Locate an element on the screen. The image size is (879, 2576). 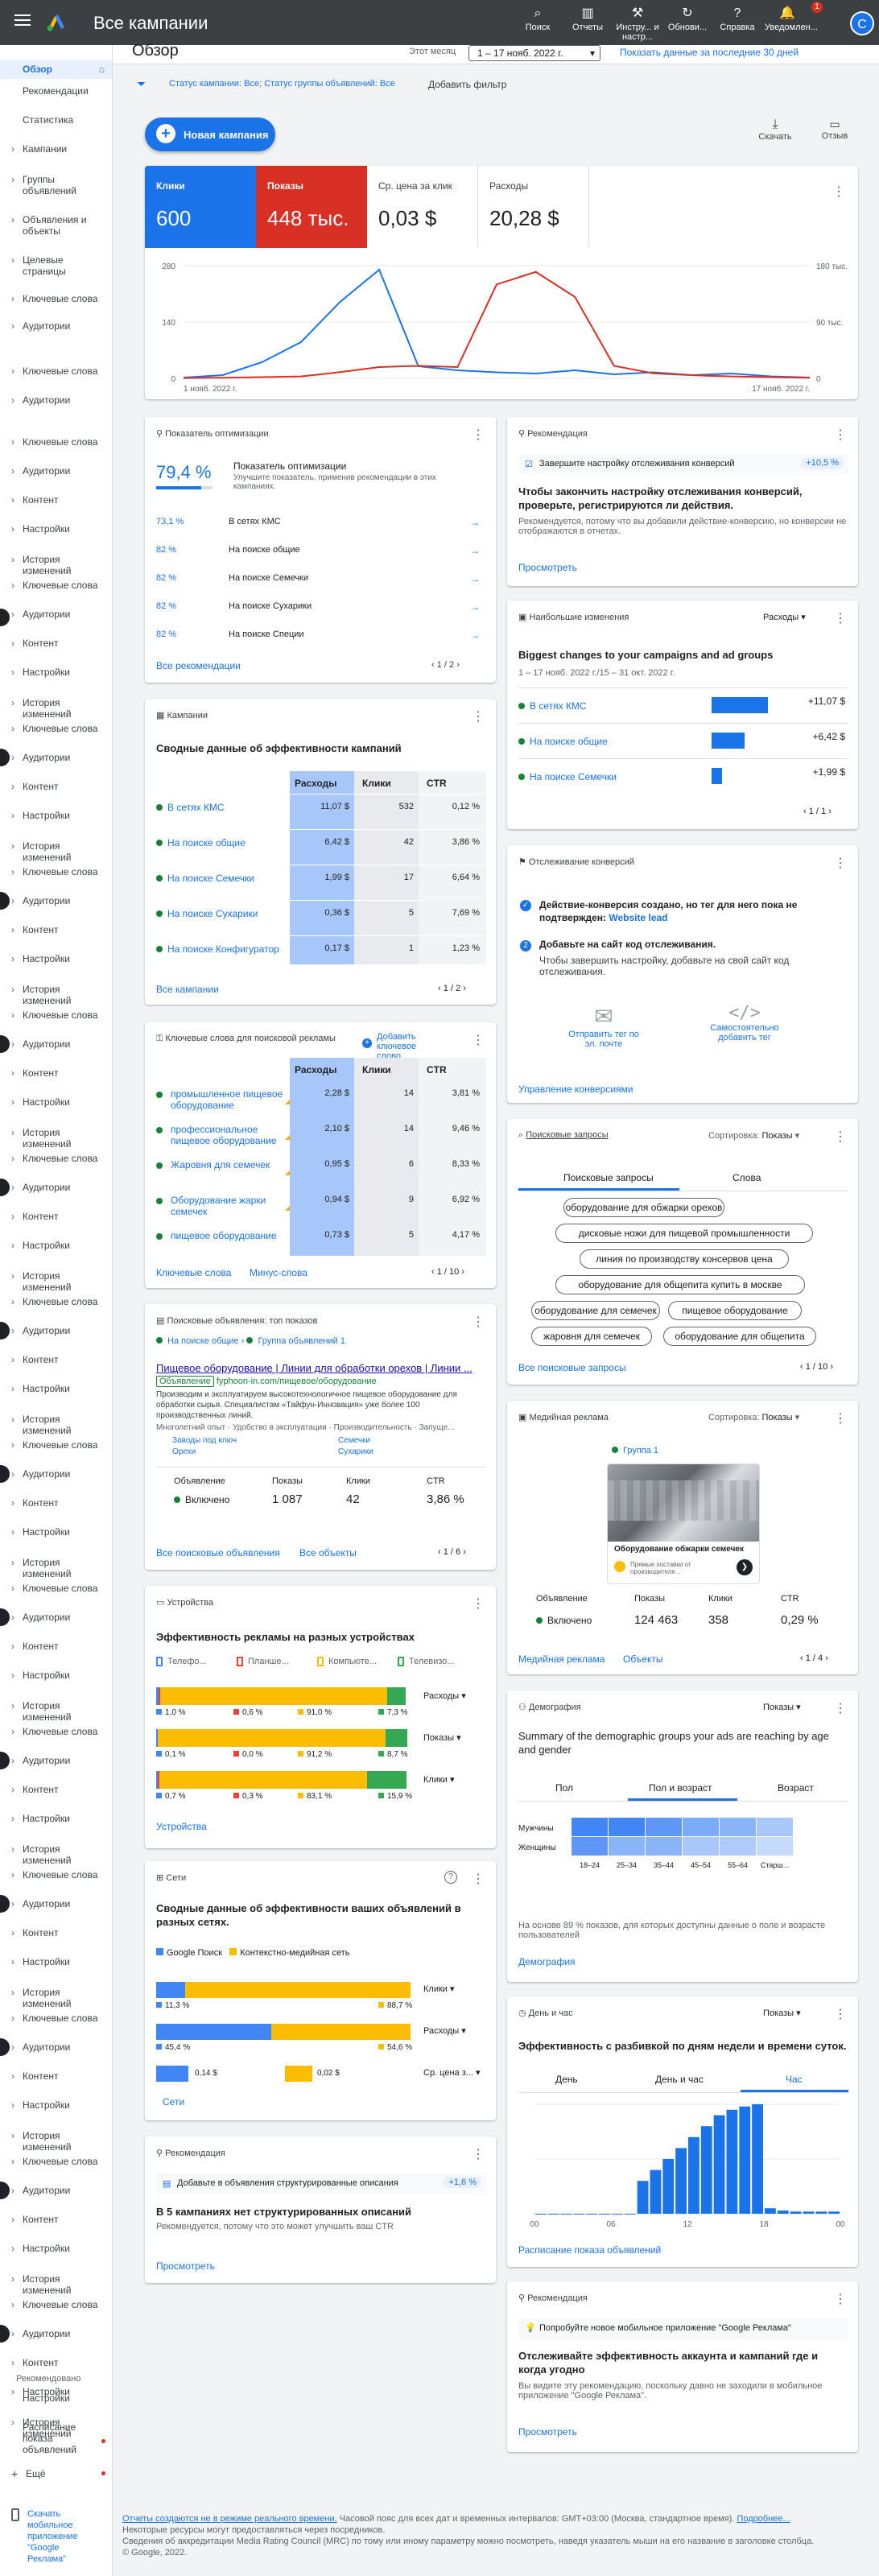
sidebar-item-32: Аудитории is located at coordinates (50, 1044).